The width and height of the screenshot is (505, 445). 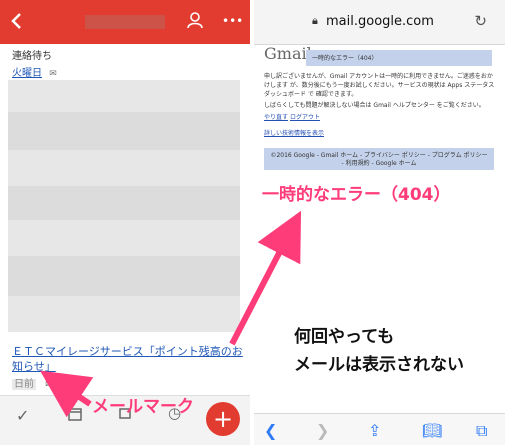 I want to click on note-line-1: 何回やっても, so click(x=344, y=337).